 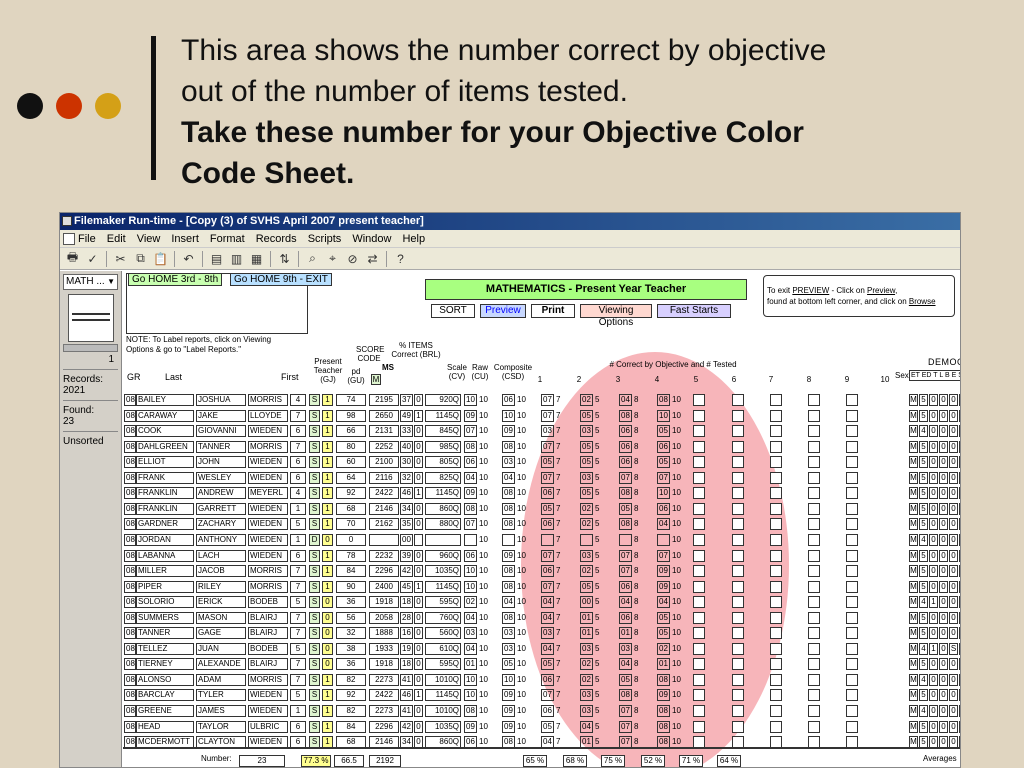 I want to click on menu-insert: Insert, so click(x=185, y=239).